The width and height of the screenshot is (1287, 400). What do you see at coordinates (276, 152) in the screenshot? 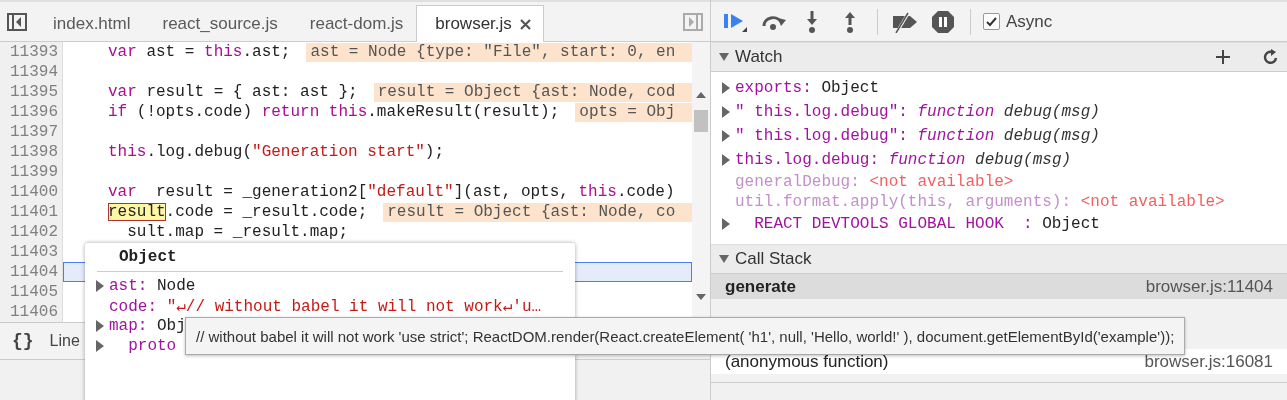
I see `code-text: this.log.debug("Generation start");` at bounding box center [276, 152].